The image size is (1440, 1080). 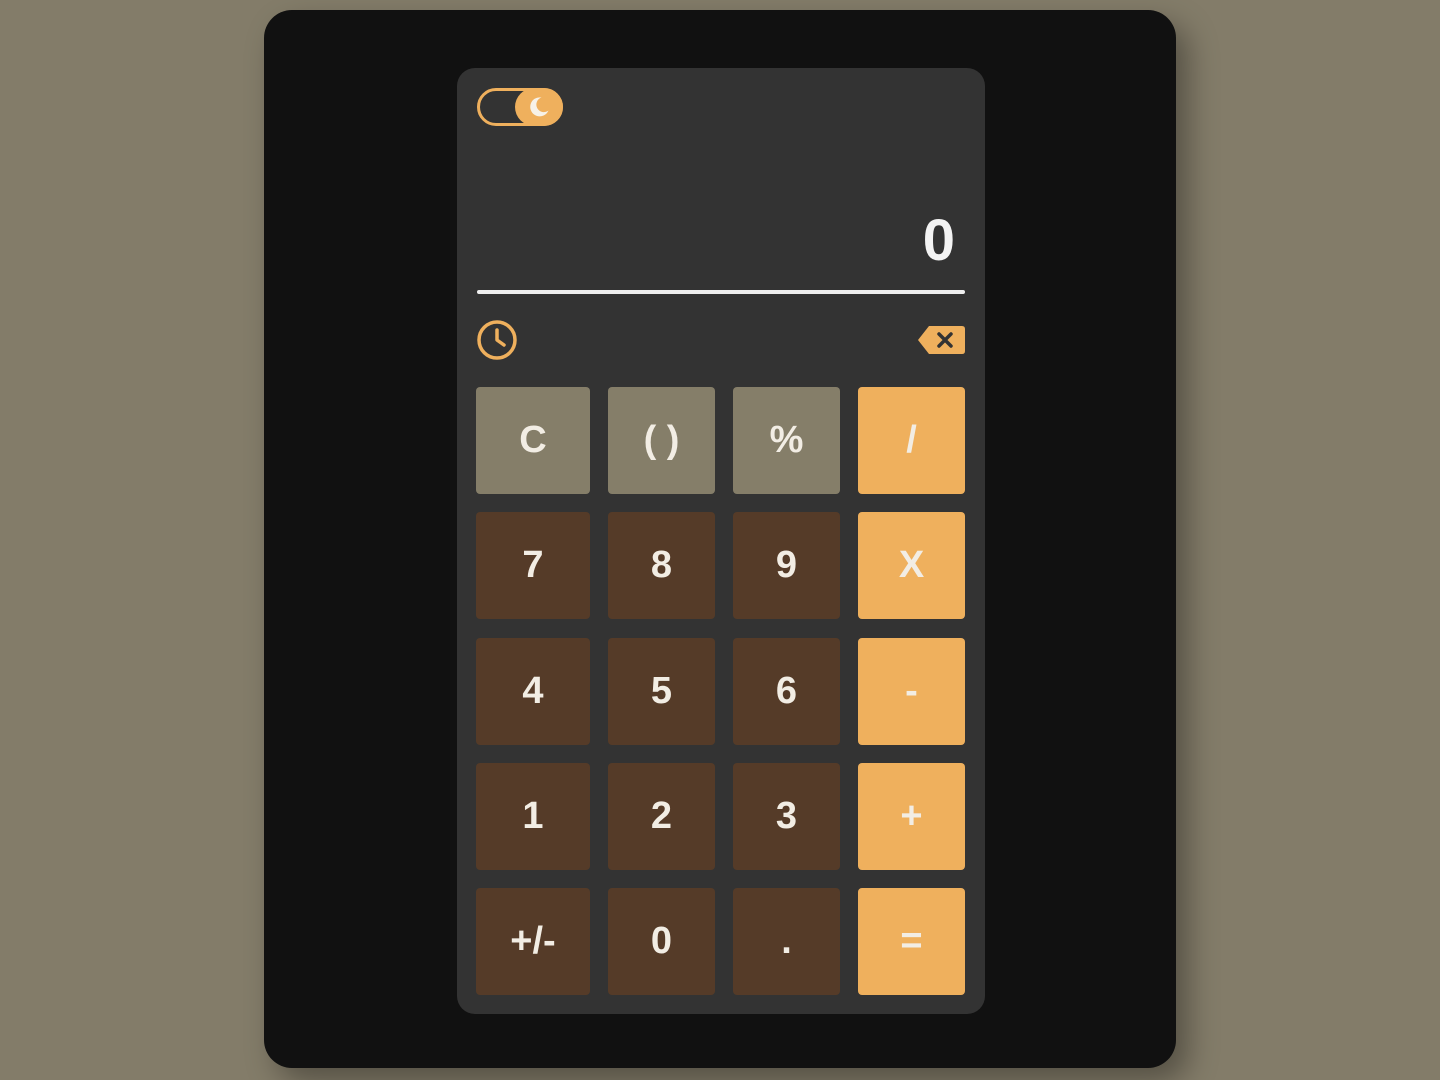 What do you see at coordinates (533, 440) in the screenshot?
I see `clear-button: C` at bounding box center [533, 440].